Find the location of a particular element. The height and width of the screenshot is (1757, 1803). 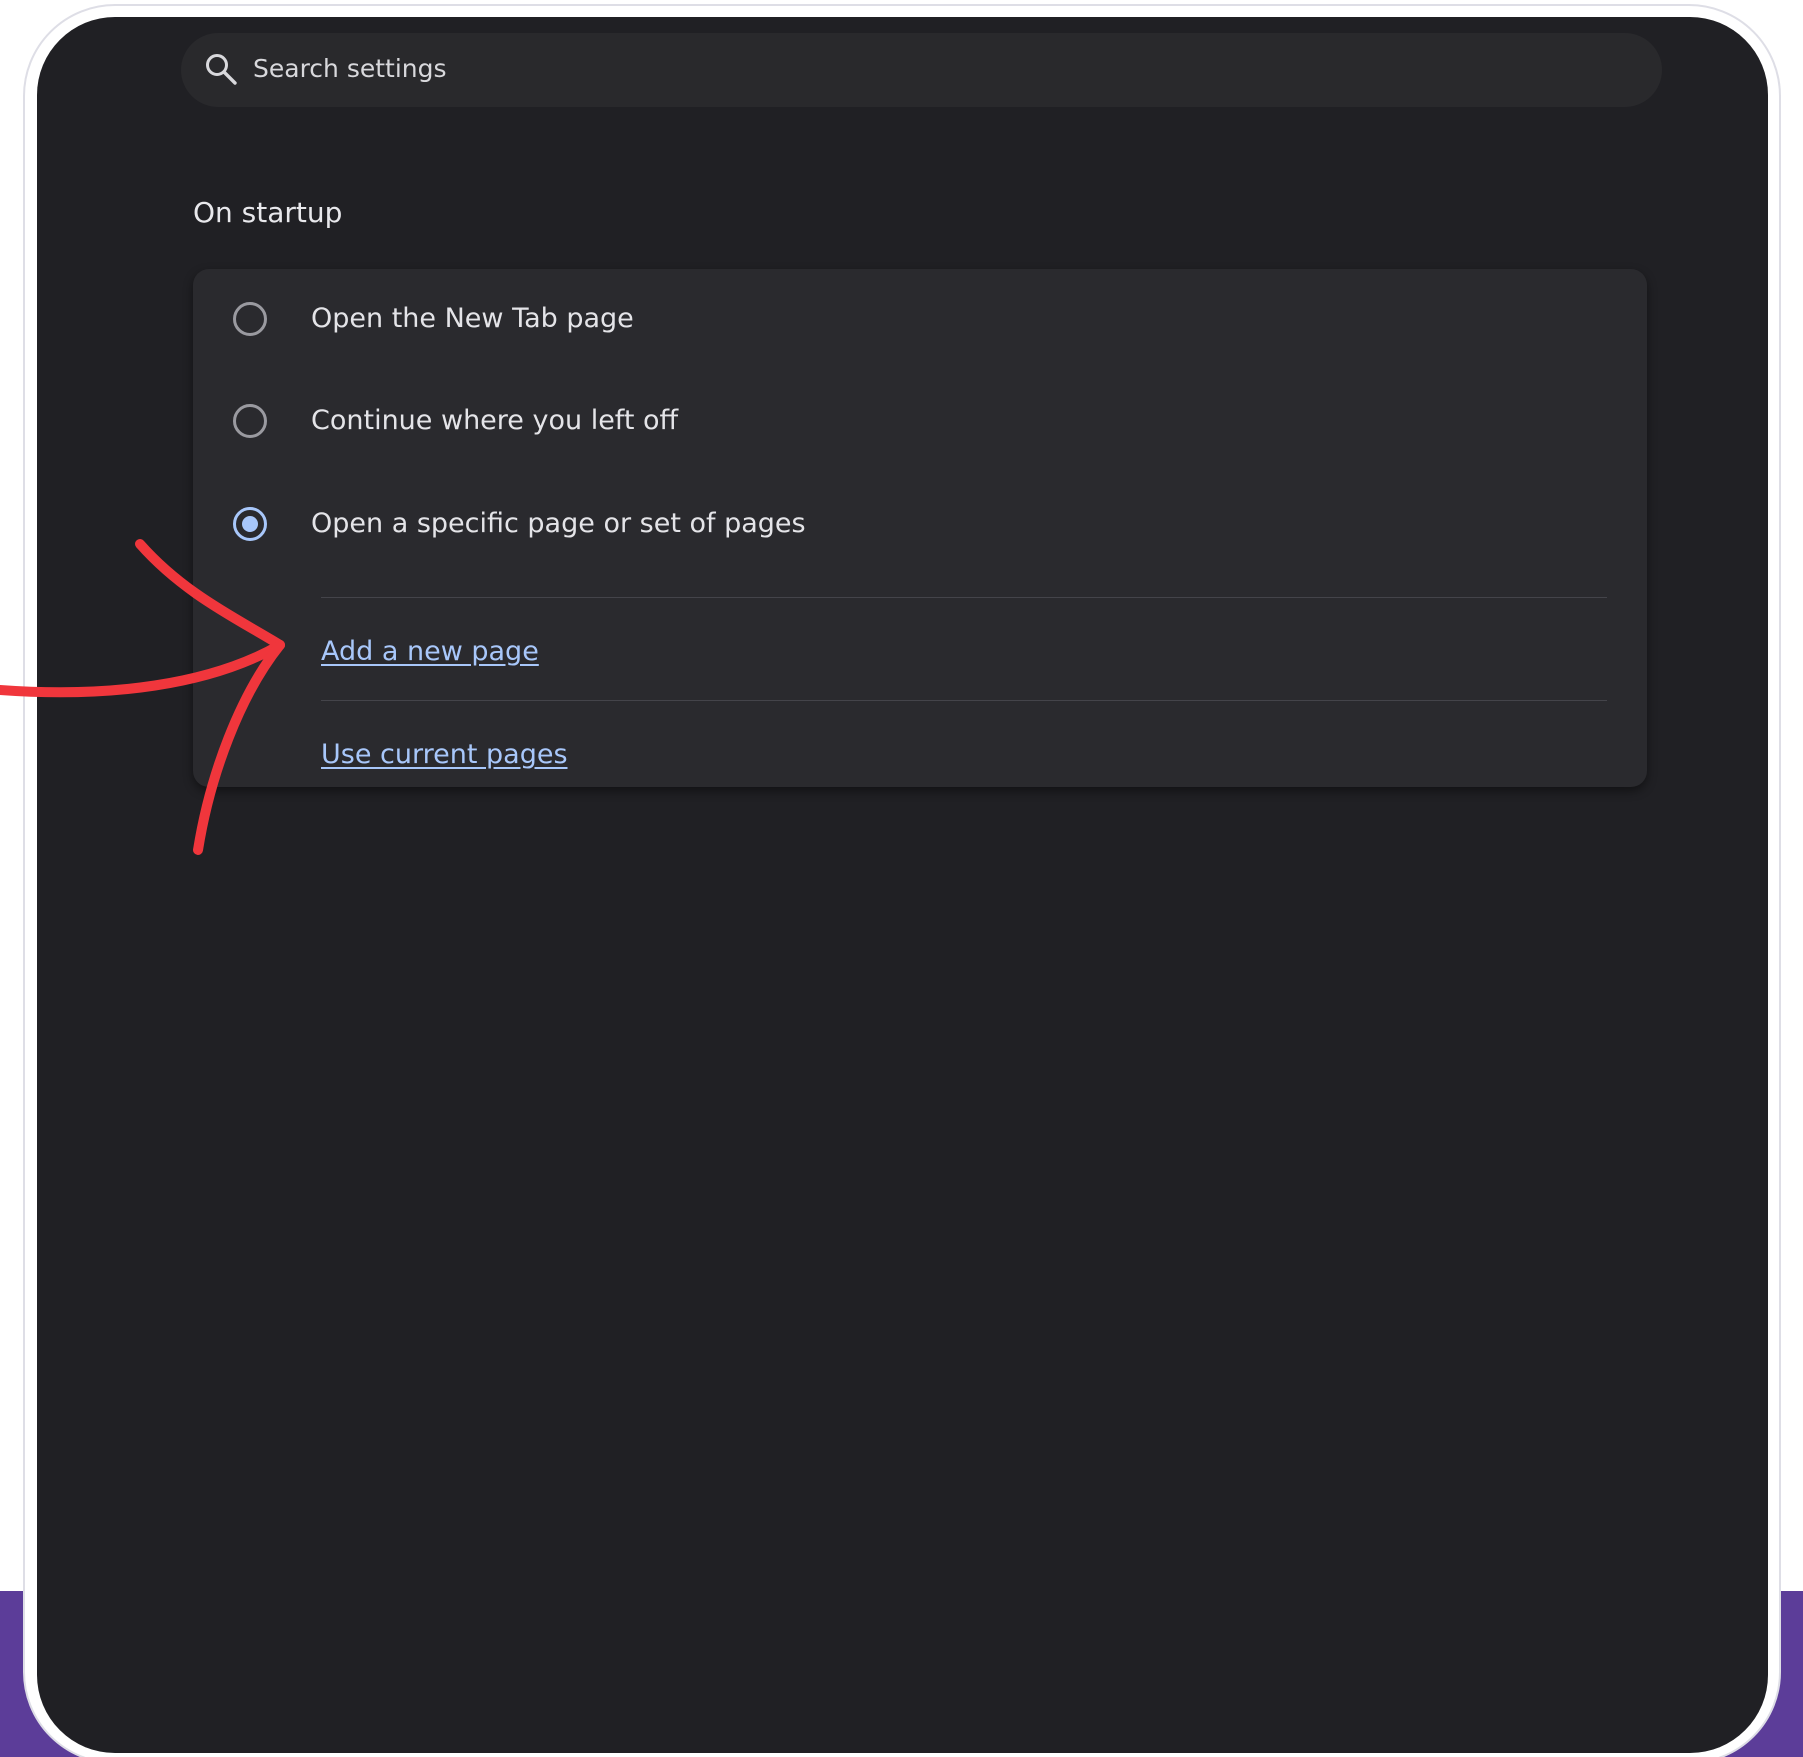

section-title-on-startup: On startup is located at coordinates (268, 212).